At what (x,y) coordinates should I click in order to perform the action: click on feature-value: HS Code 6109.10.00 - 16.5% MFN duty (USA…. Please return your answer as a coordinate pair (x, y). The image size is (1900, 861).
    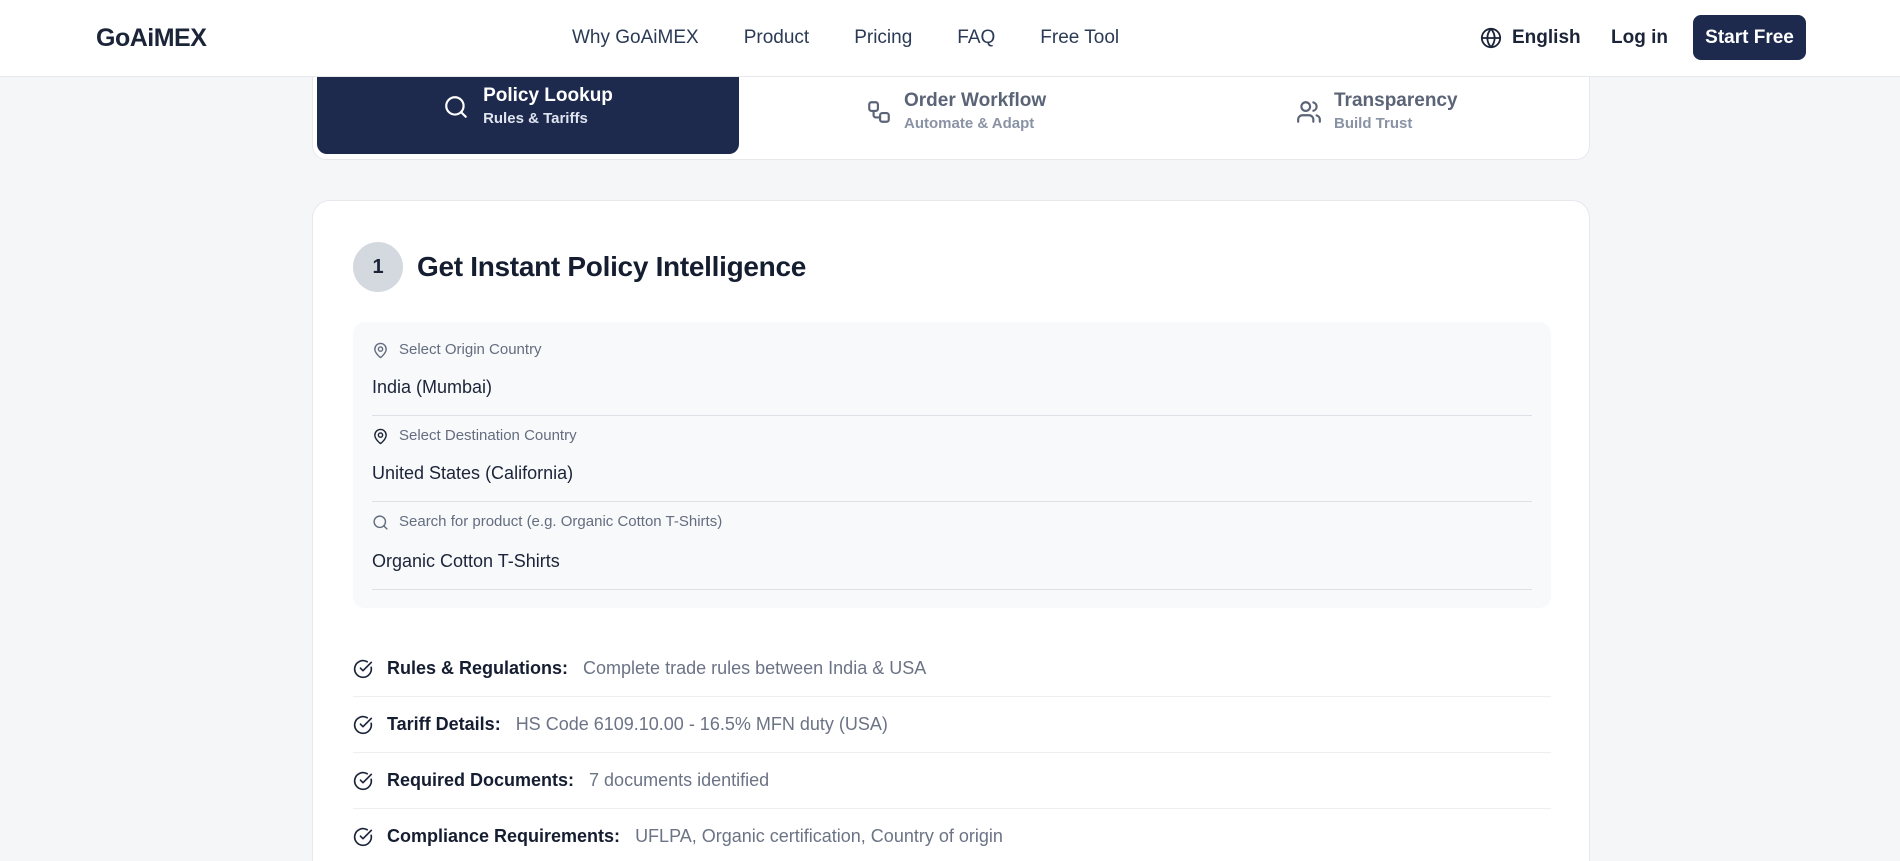
    Looking at the image, I should click on (701, 724).